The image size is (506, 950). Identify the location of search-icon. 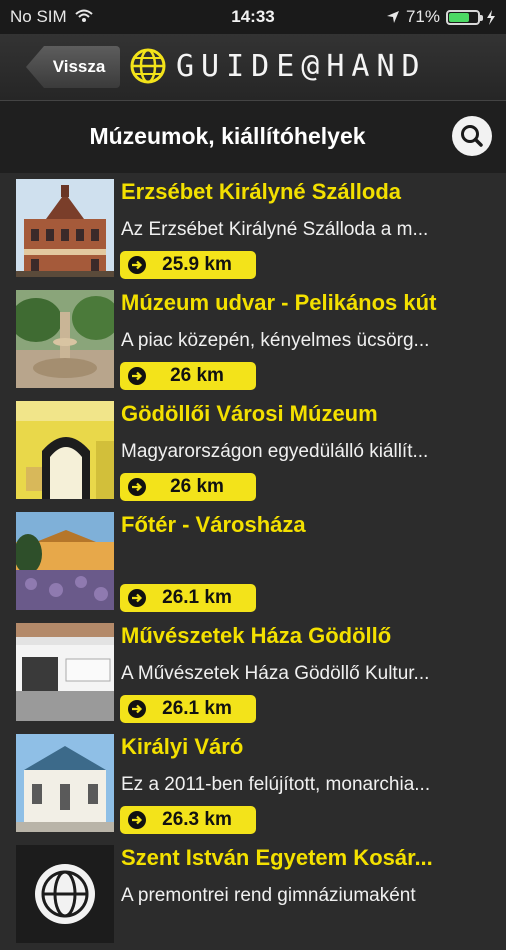
(472, 136).